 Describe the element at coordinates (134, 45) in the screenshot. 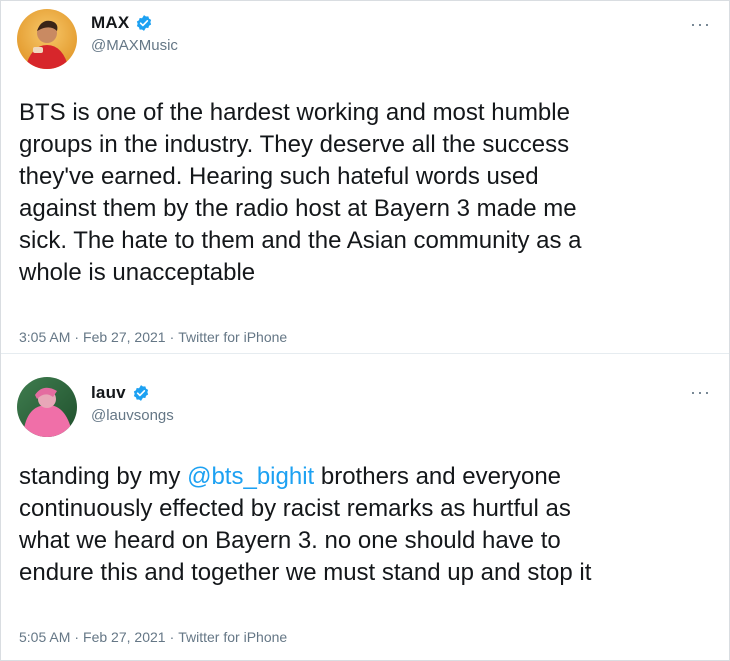

I see `handle: @MAXMusic` at that location.